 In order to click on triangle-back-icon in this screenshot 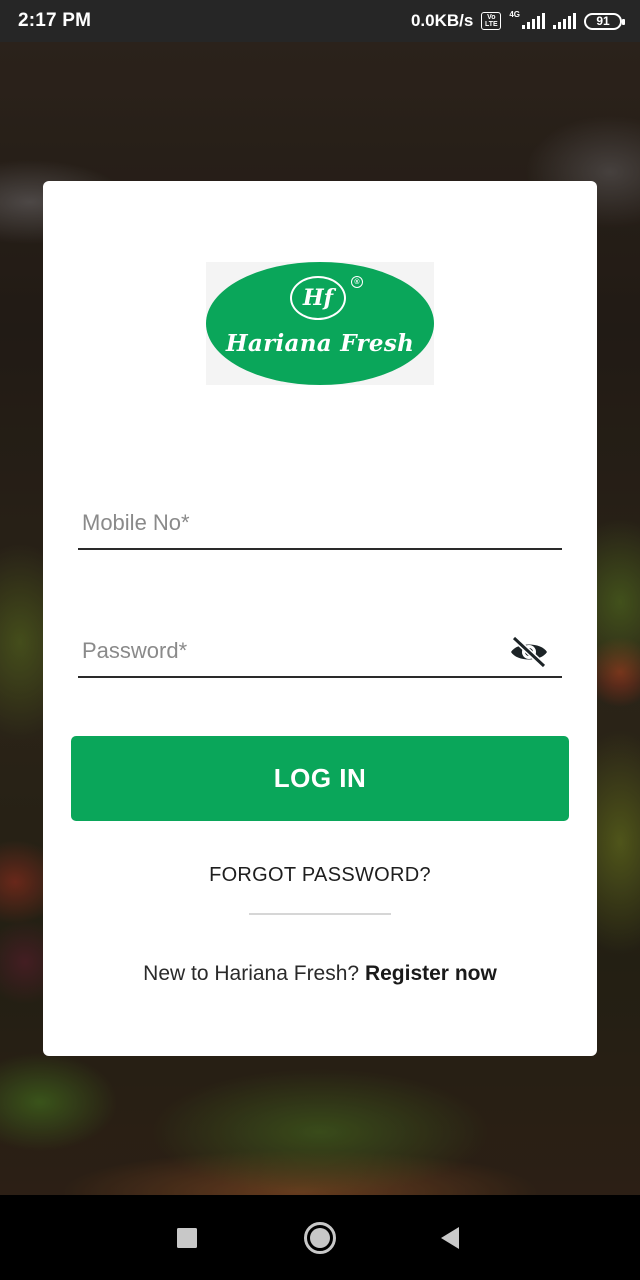, I will do `click(450, 1237)`.